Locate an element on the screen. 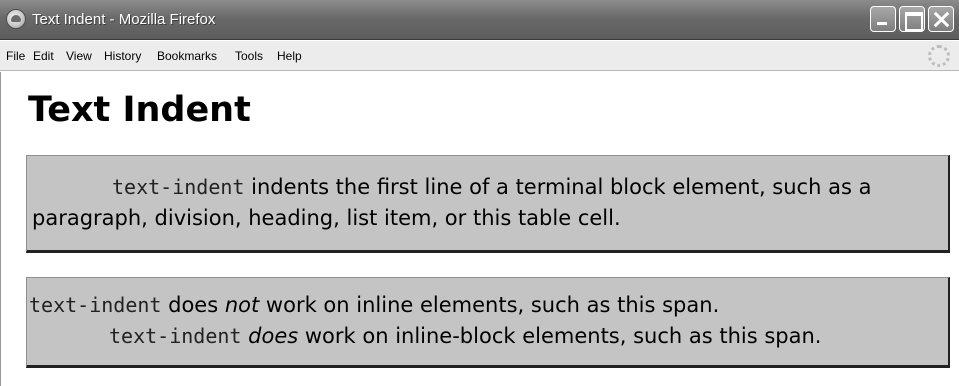 The image size is (959, 386). inline-text-pre: does is located at coordinates (193, 305).